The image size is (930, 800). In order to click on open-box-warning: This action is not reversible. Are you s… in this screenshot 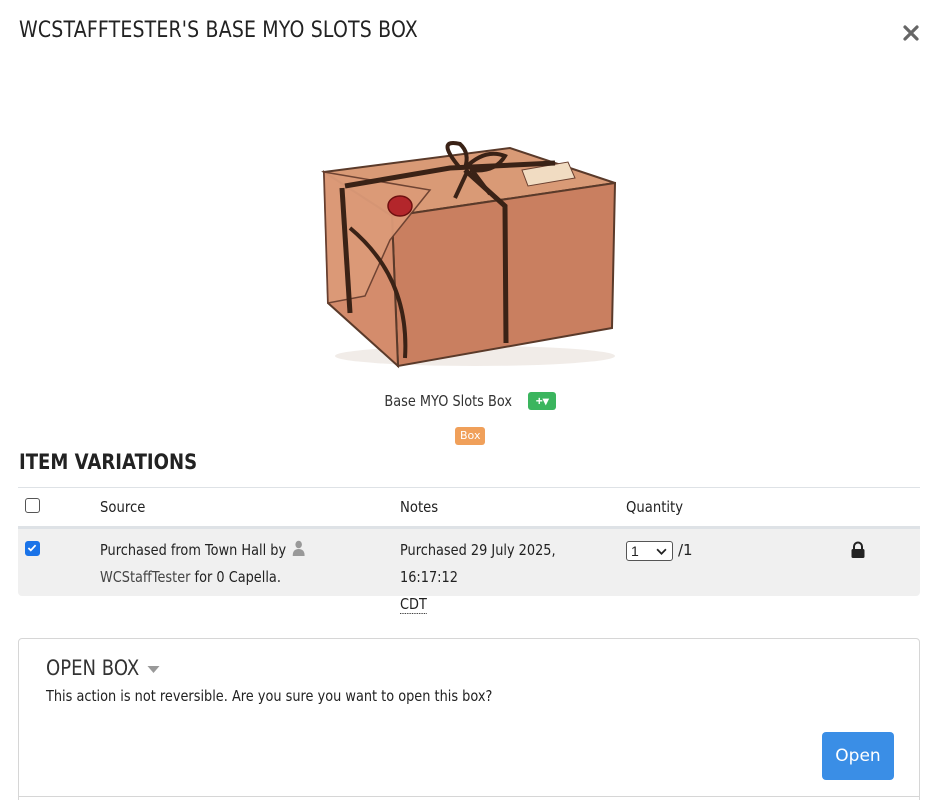, I will do `click(269, 696)`.